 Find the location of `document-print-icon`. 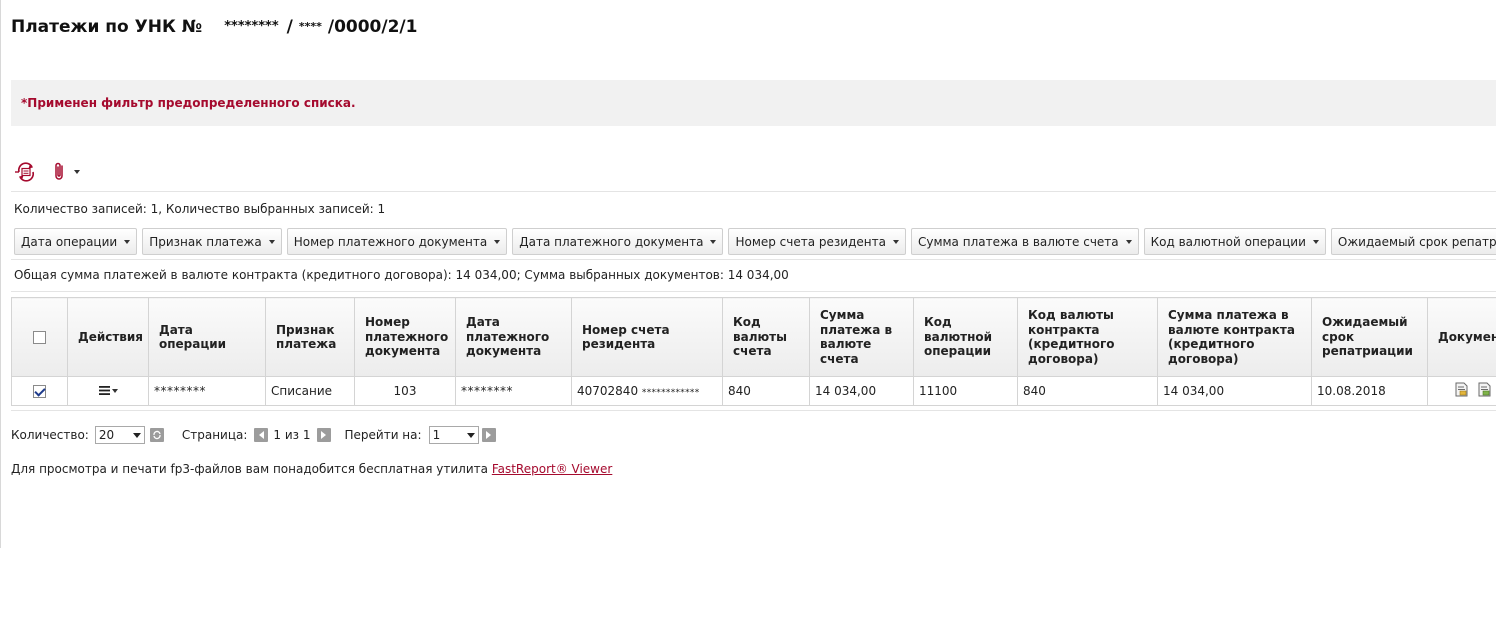

document-print-icon is located at coordinates (1484, 389).